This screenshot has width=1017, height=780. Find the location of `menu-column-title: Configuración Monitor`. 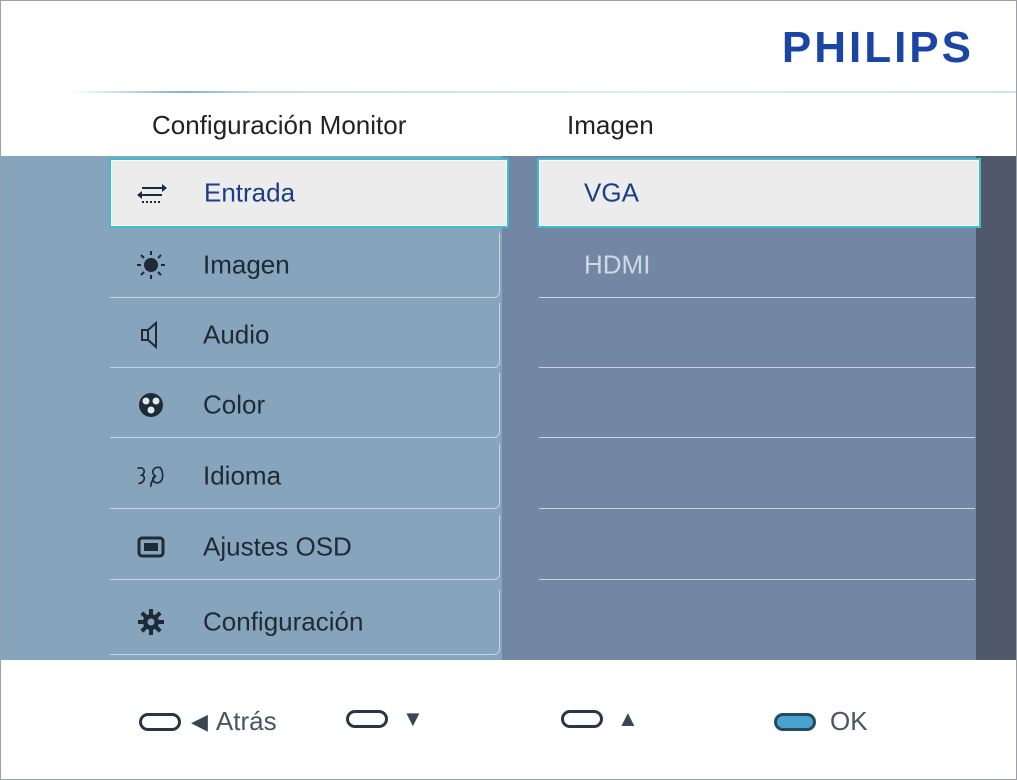

menu-column-title: Configuración Monitor is located at coordinates (279, 125).